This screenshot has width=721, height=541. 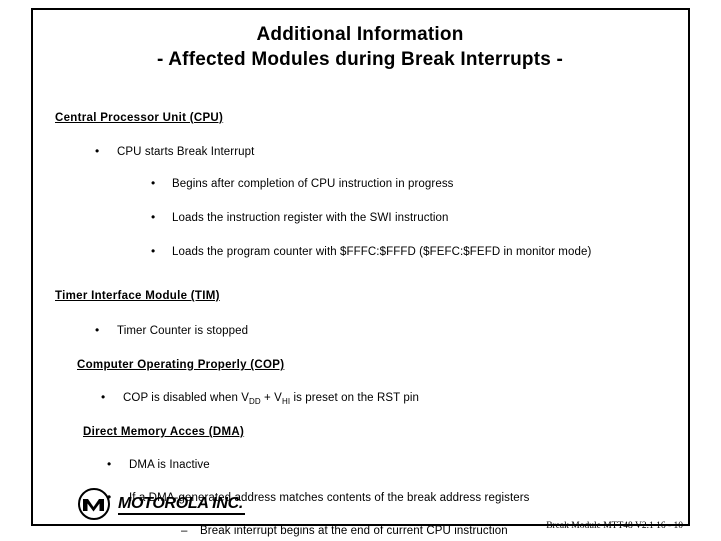 What do you see at coordinates (181, 365) in the screenshot?
I see `section-heading-cop: Computer Operating Properly (COP)` at bounding box center [181, 365].